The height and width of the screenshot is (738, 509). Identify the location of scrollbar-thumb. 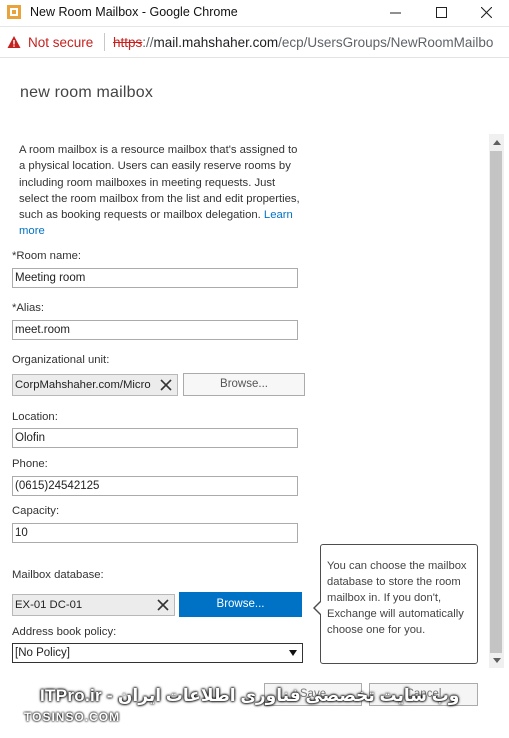
(496, 402).